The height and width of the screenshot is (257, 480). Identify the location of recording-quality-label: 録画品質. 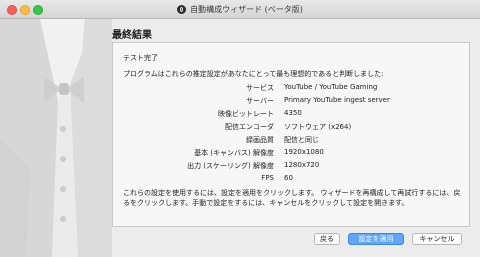
(260, 140).